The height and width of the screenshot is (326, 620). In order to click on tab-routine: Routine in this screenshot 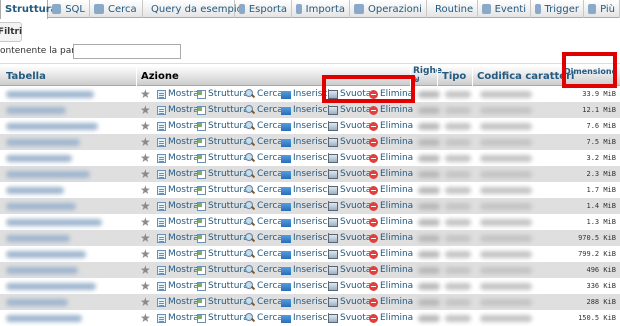, I will do `click(452, 9)`.